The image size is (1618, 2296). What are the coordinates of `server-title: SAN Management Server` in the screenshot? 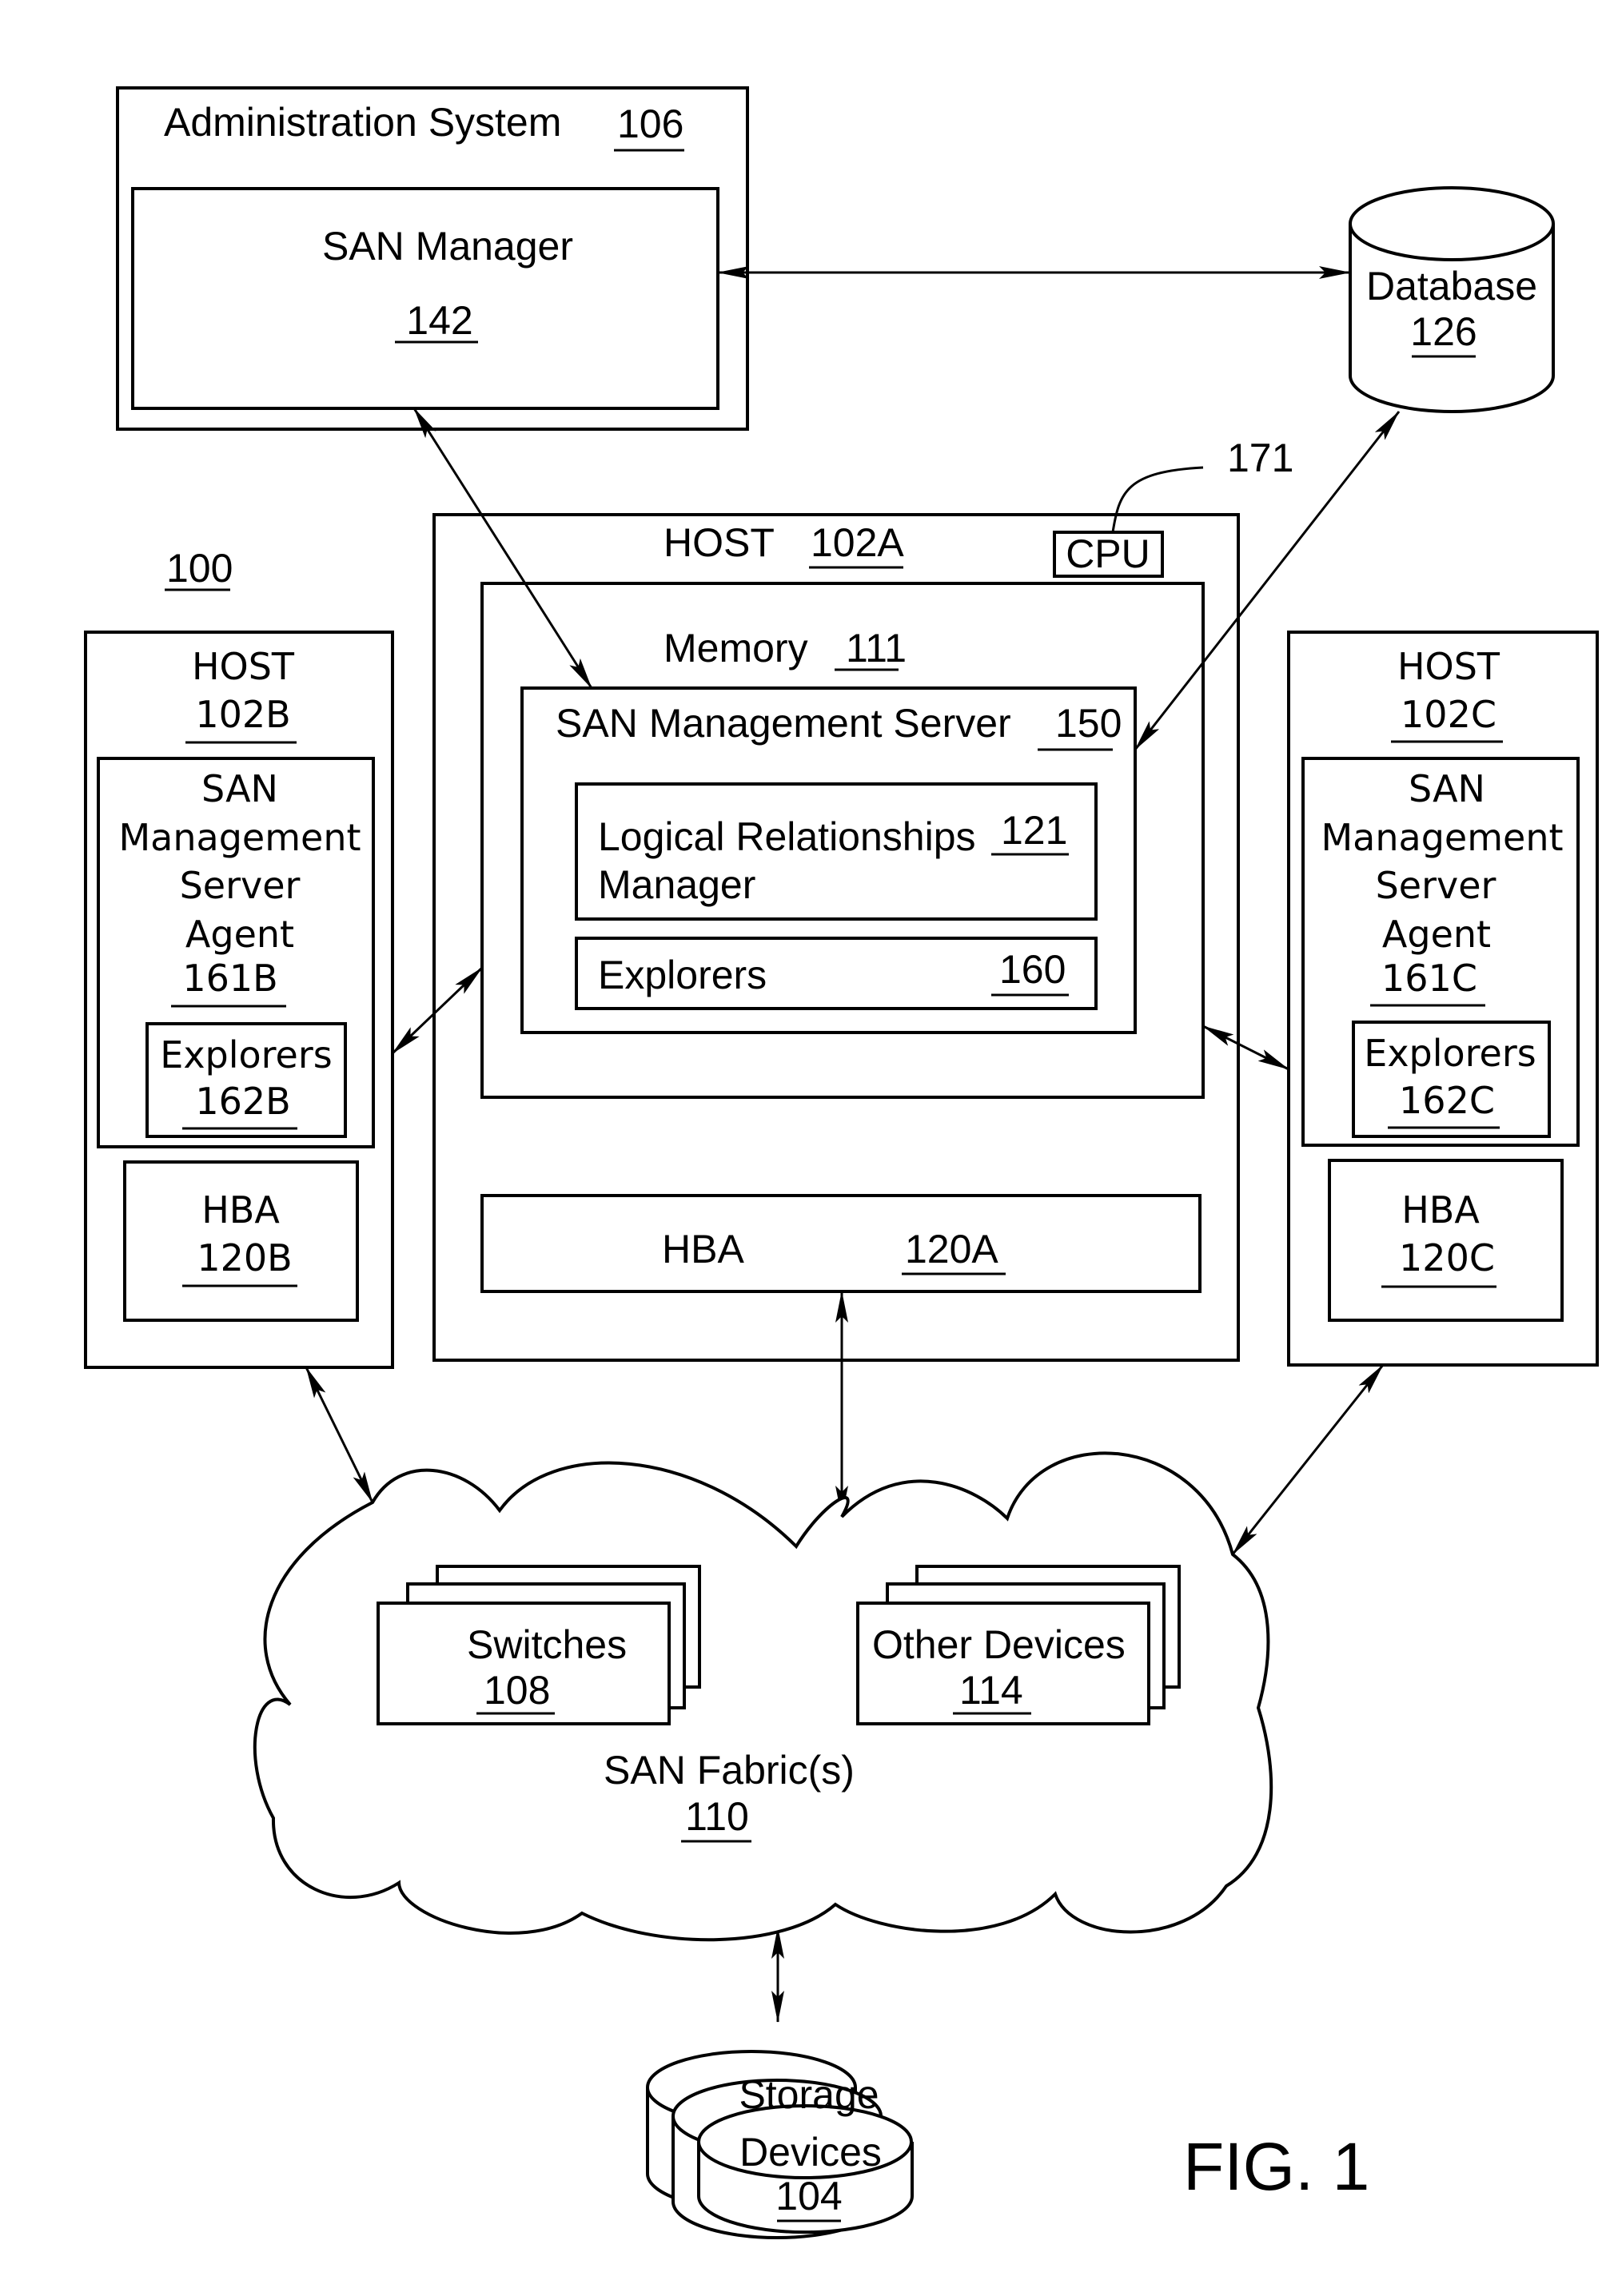 It's located at (784, 724).